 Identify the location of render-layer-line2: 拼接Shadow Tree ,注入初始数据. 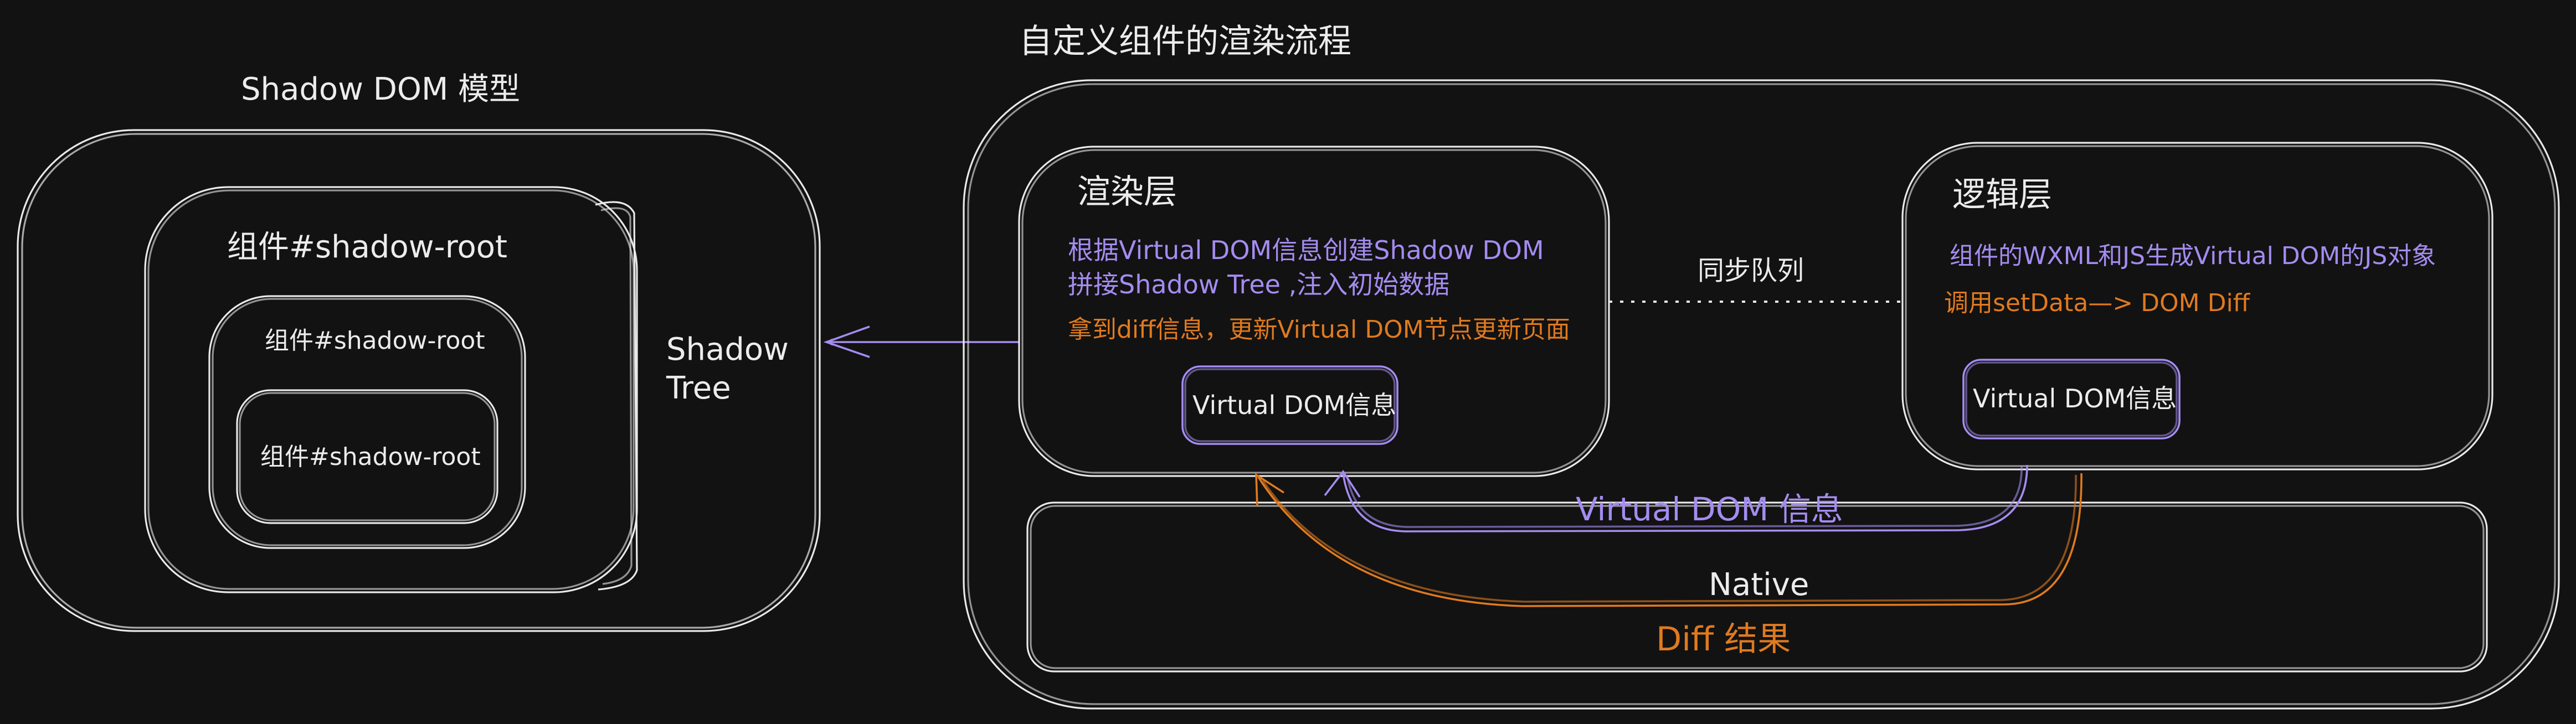
(1258, 285).